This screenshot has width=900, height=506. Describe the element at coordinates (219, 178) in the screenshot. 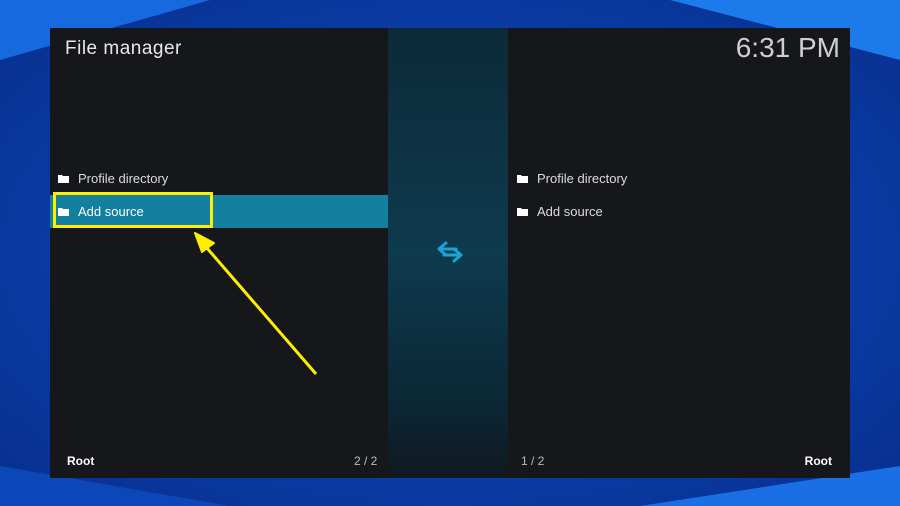

I see `left-list-item-profile-directory: Profile directory` at that location.